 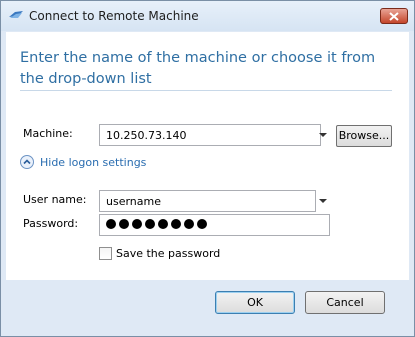 What do you see at coordinates (210, 135) in the screenshot?
I see `machine-input: 10.250.73.140` at bounding box center [210, 135].